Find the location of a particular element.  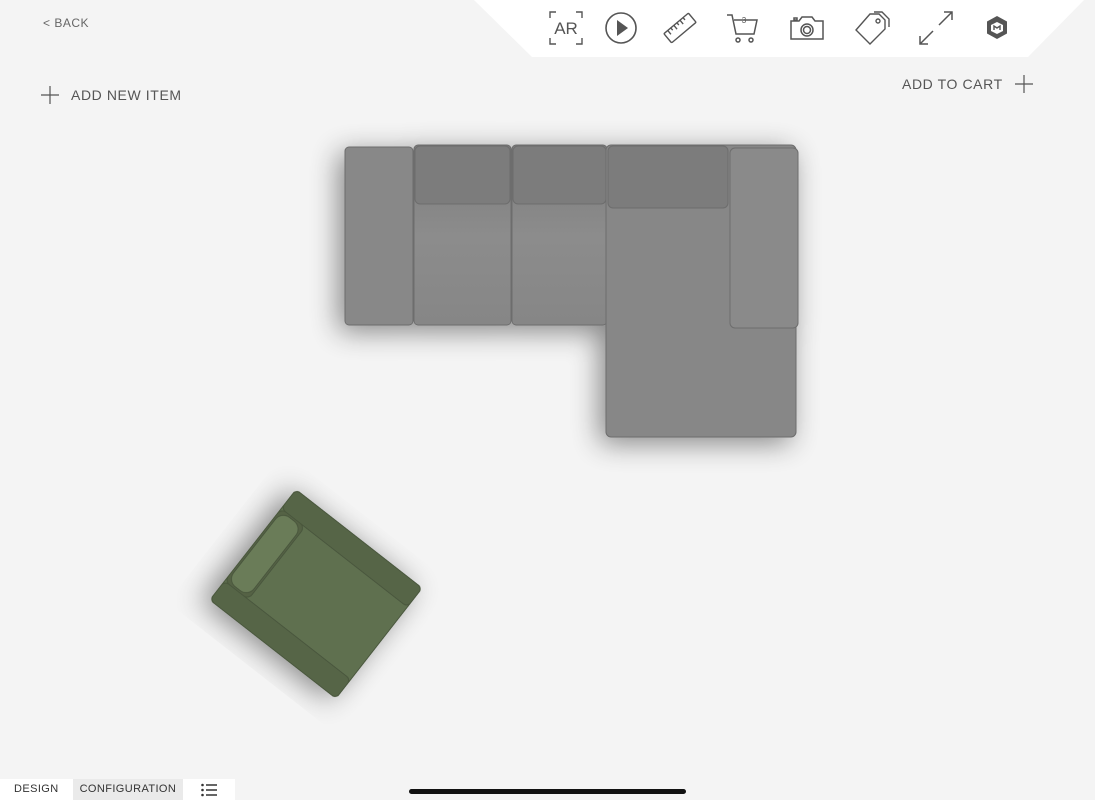

screenshot-button is located at coordinates (807, 28).